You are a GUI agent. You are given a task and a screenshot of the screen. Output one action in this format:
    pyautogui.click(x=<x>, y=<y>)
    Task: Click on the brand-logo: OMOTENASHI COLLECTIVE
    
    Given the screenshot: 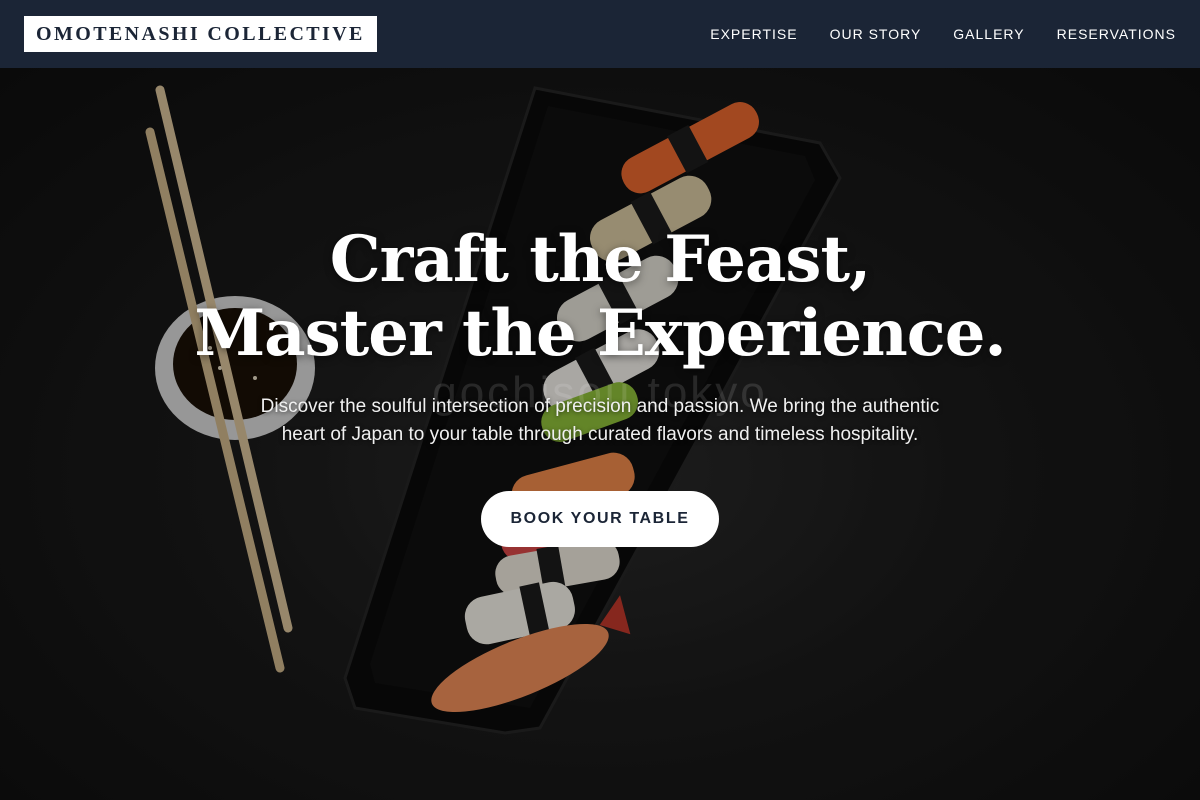 What is the action you would take?
    pyautogui.click(x=200, y=34)
    